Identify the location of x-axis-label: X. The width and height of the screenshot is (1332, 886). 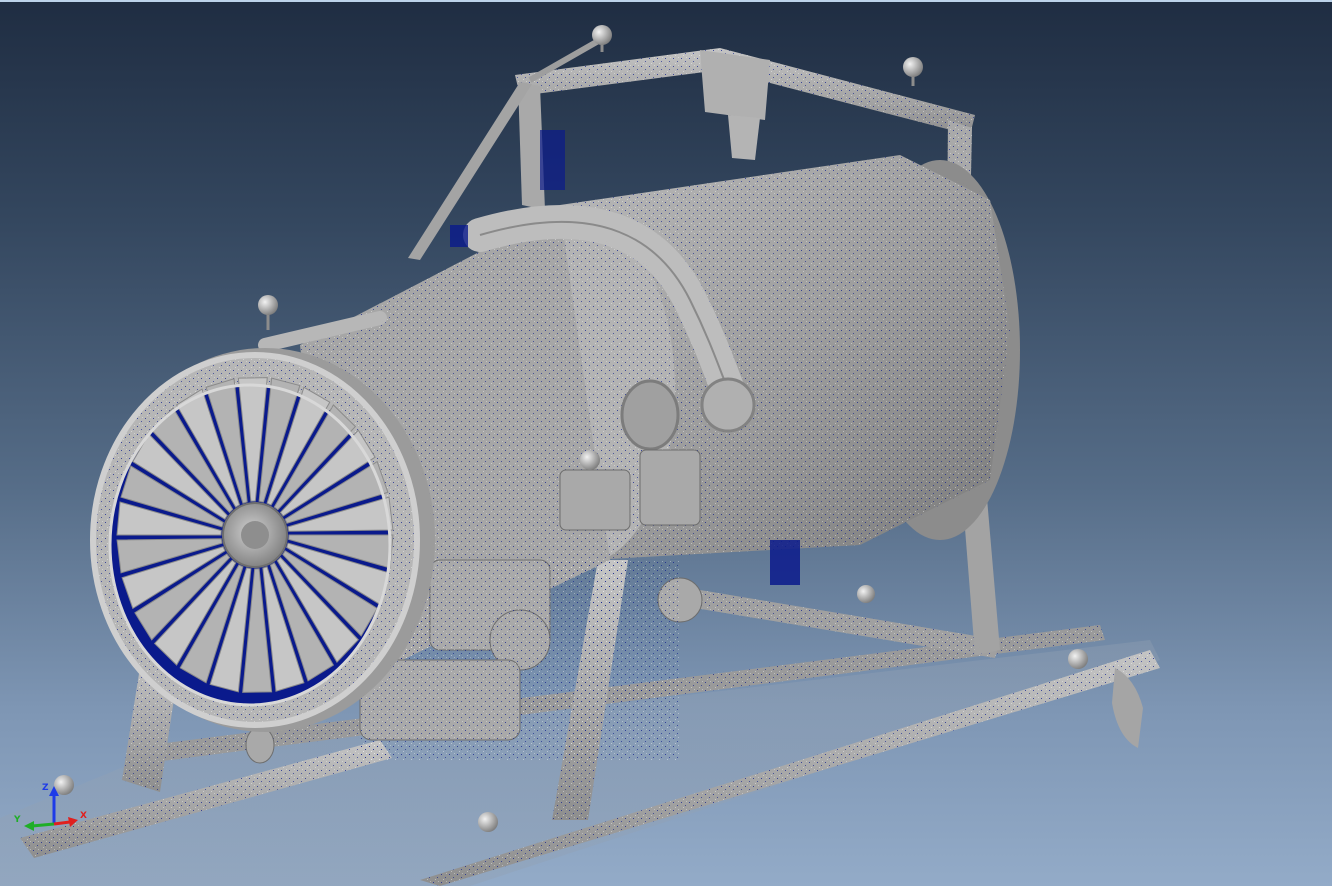
(83, 816).